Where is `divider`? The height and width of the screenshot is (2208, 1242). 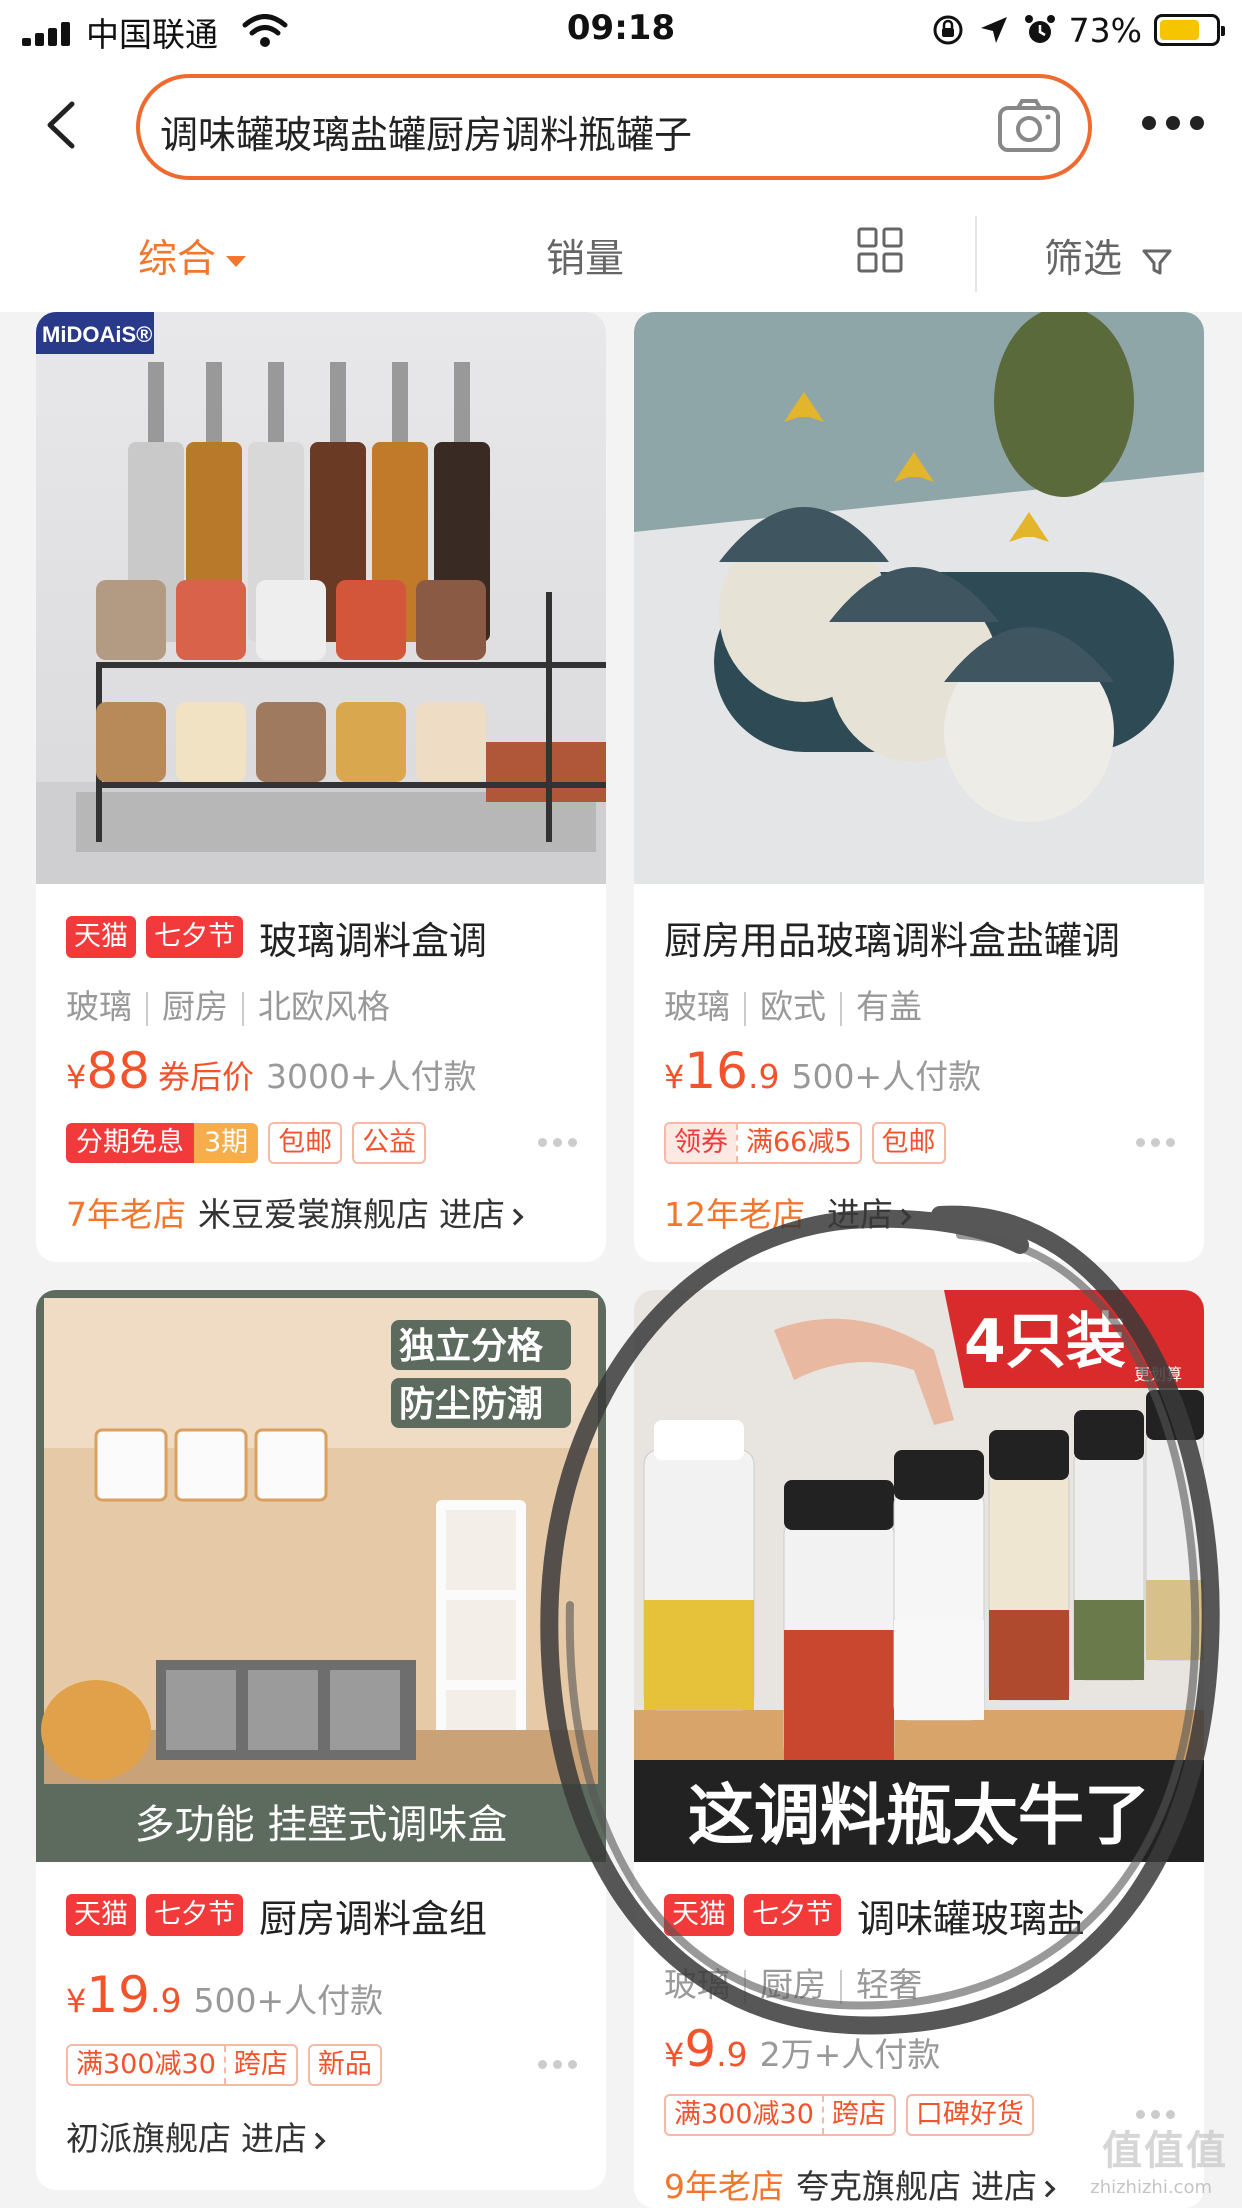
divider is located at coordinates (976, 254).